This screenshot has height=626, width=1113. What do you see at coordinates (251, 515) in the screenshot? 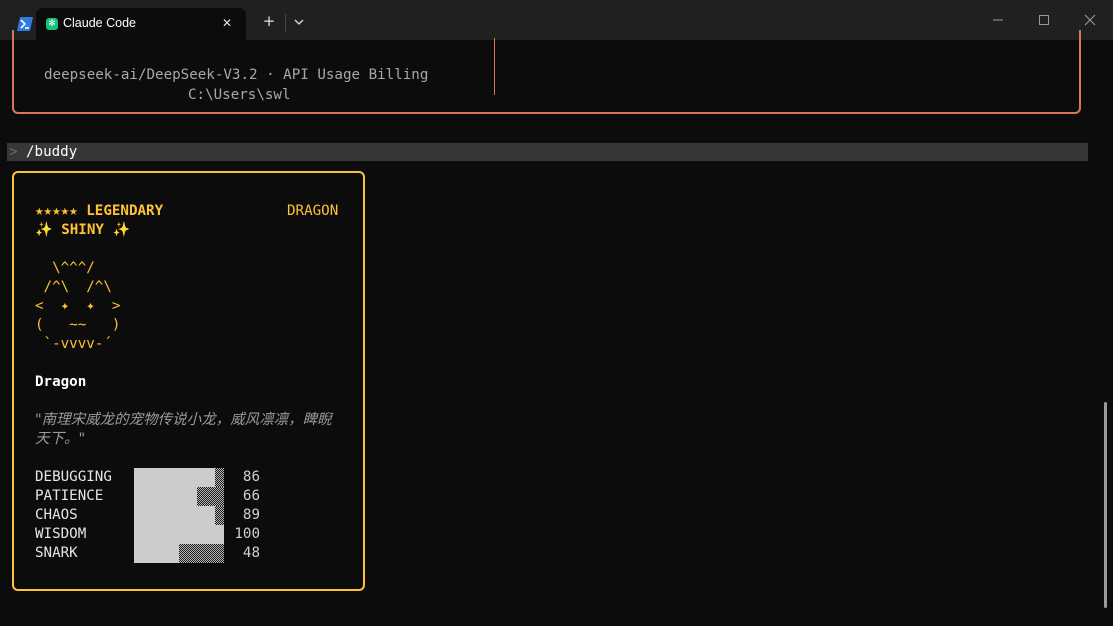
I see `stat-value: 89` at bounding box center [251, 515].